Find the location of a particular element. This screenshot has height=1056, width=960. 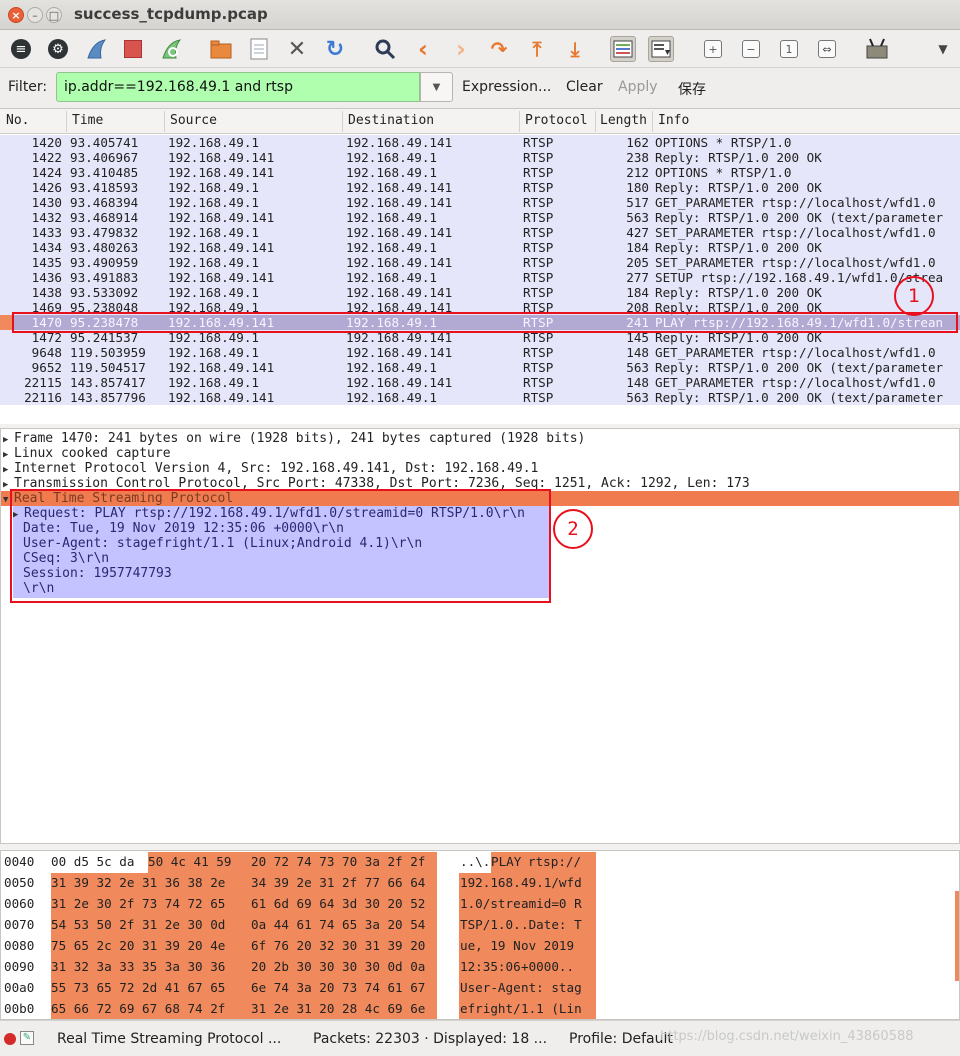

list-icon: ≡ is located at coordinates (21, 49).